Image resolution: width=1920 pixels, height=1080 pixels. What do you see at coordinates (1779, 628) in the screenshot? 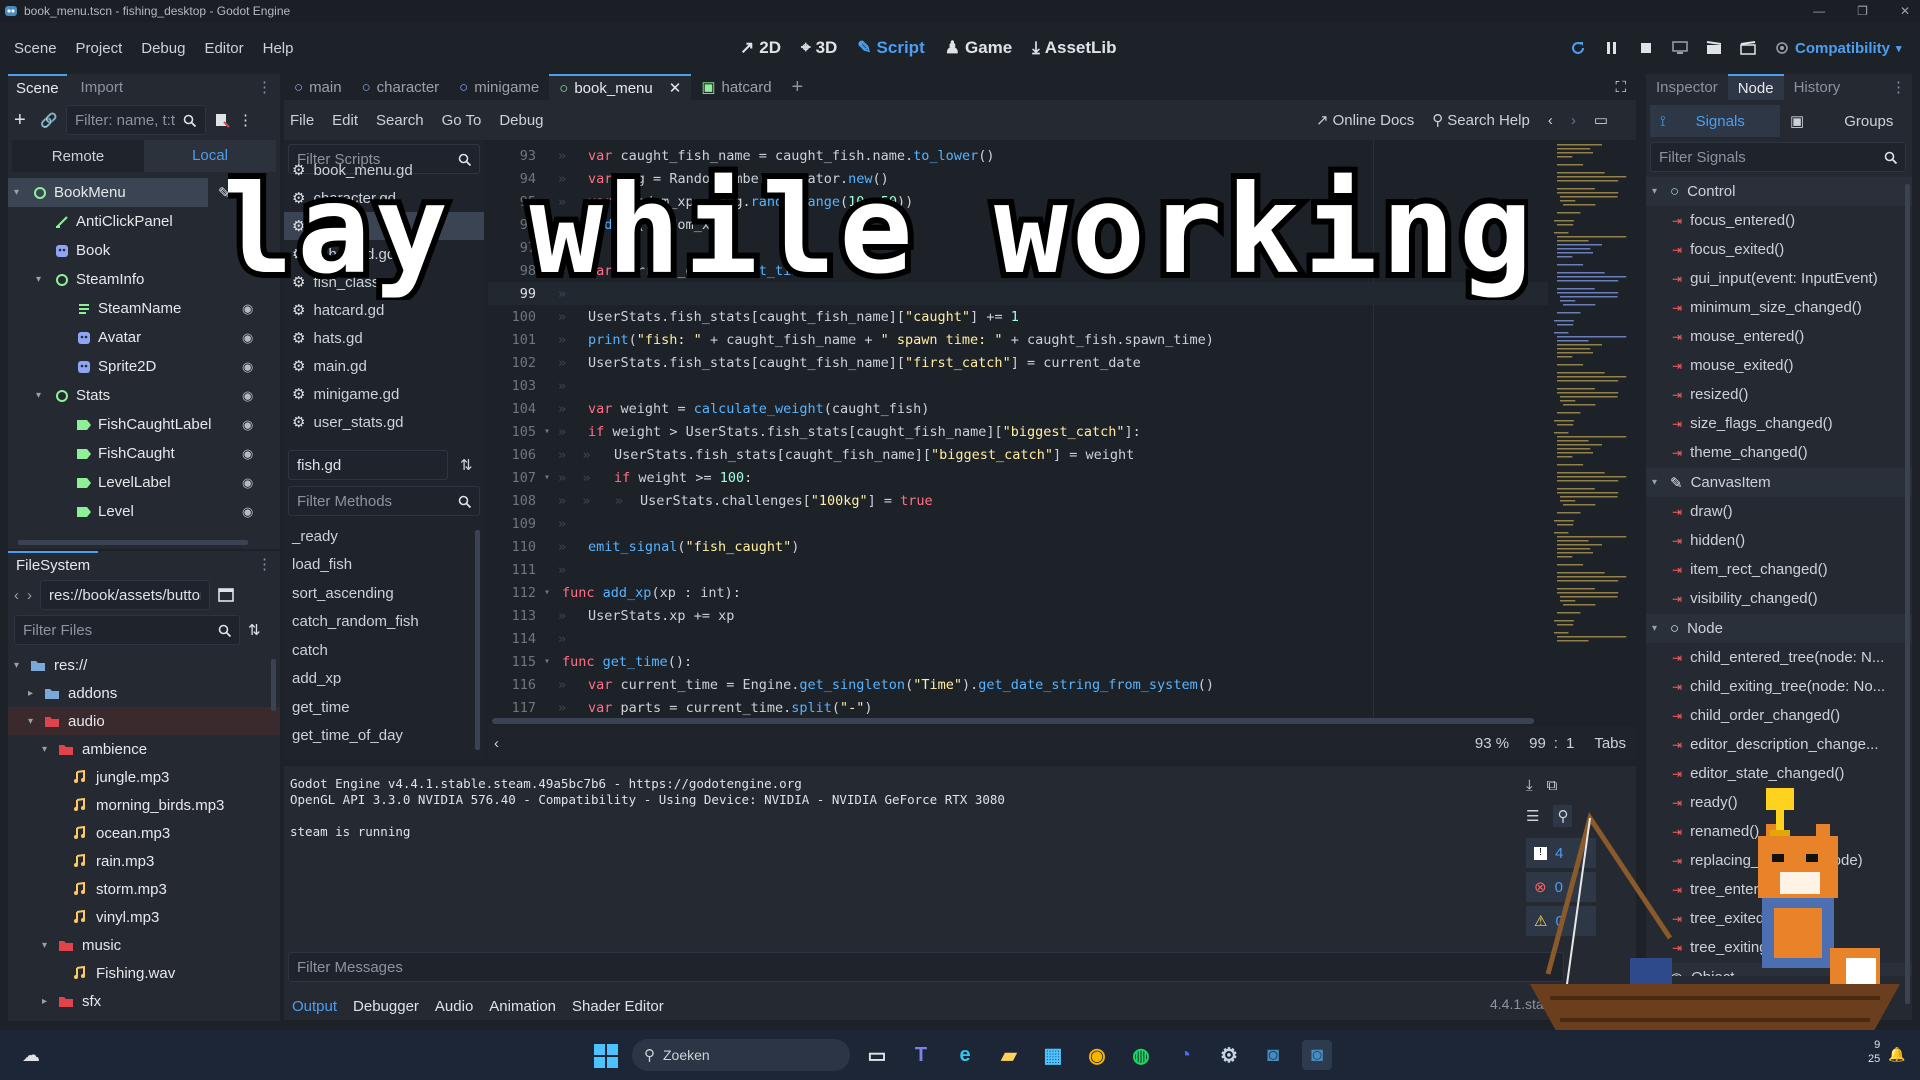
I see `signal-group-header: ▾ ○ Node` at bounding box center [1779, 628].